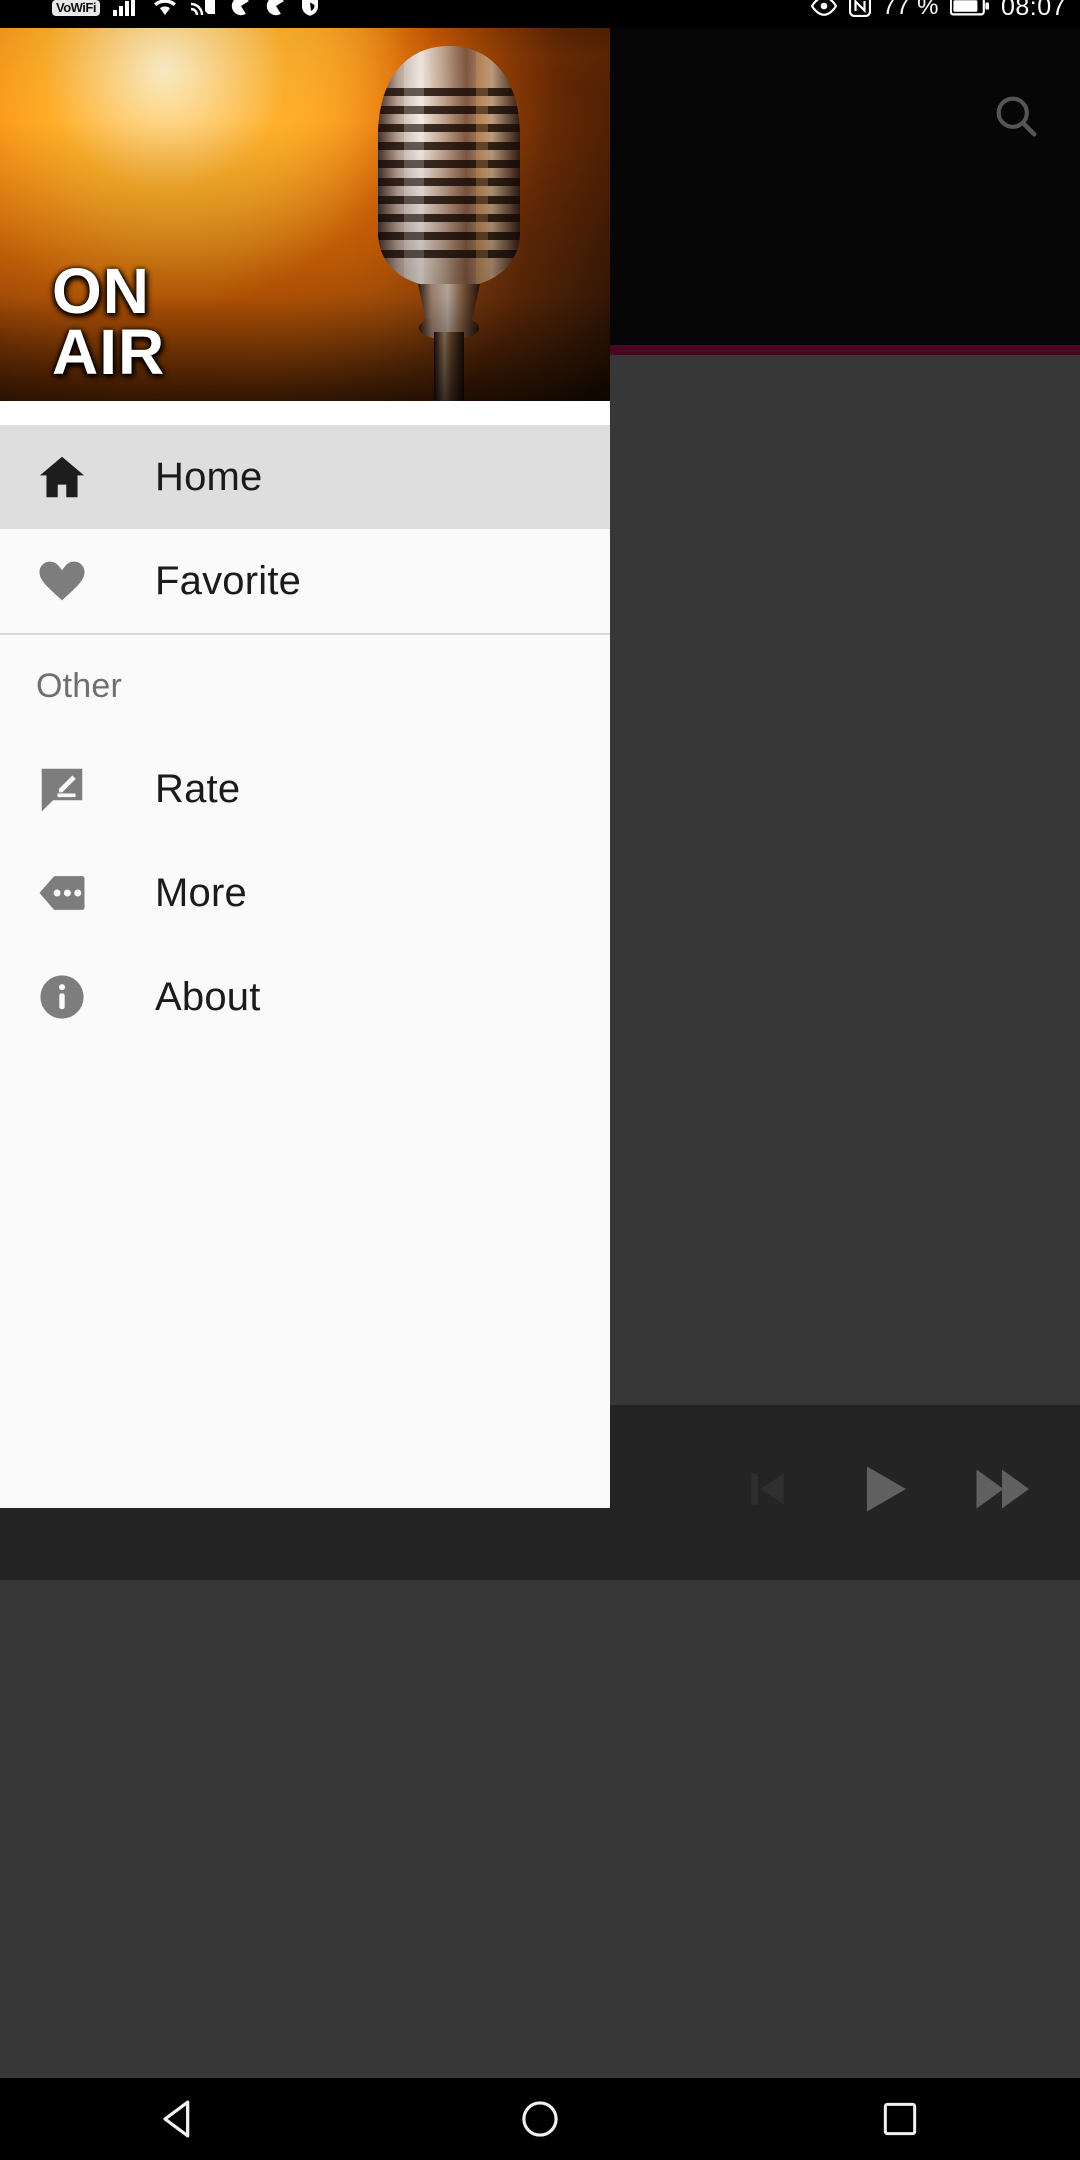 Image resolution: width=1080 pixels, height=2160 pixels. I want to click on vowifi-badge: VoWiFi, so click(76, 8).